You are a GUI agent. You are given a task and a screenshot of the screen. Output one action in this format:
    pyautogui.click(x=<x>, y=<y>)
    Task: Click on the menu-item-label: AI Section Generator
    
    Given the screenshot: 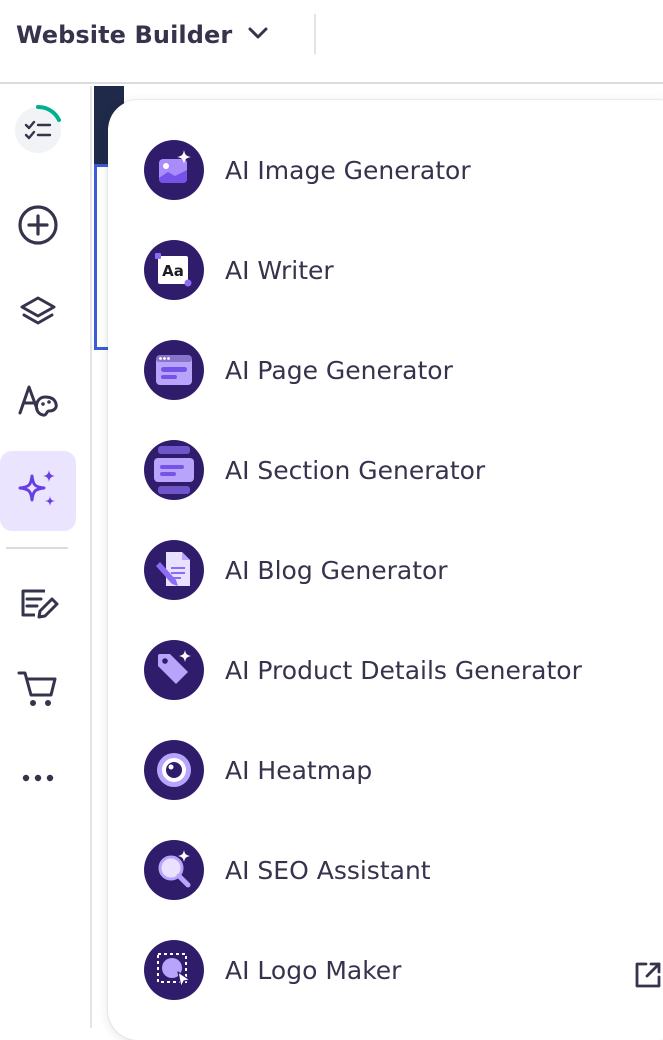 What is the action you would take?
    pyautogui.click(x=355, y=470)
    